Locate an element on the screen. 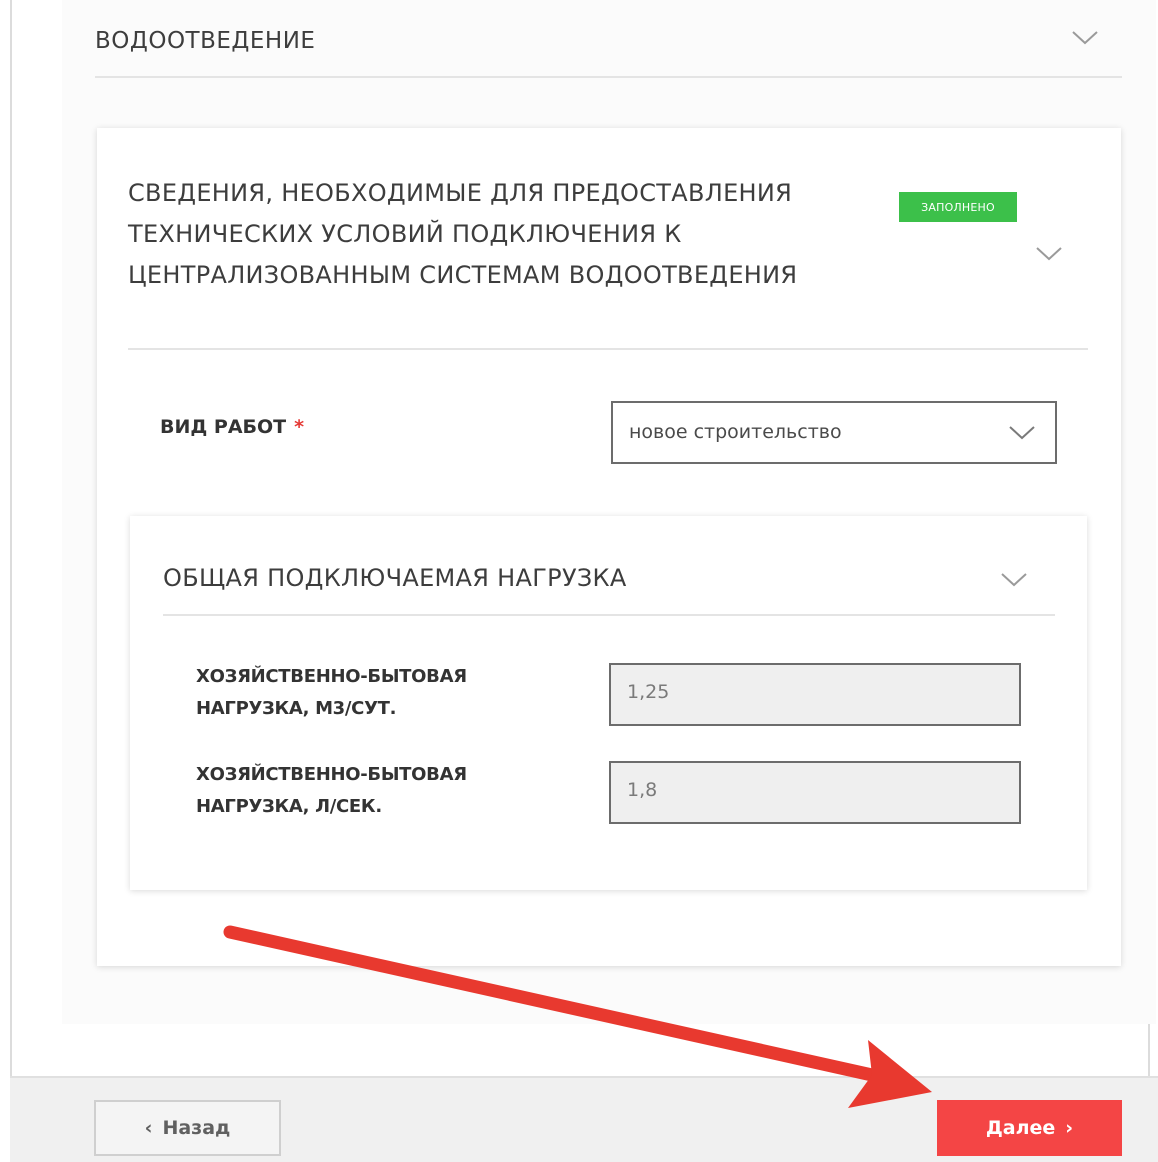 The height and width of the screenshot is (1162, 1158). chevron-right-icon: › is located at coordinates (1069, 1128).